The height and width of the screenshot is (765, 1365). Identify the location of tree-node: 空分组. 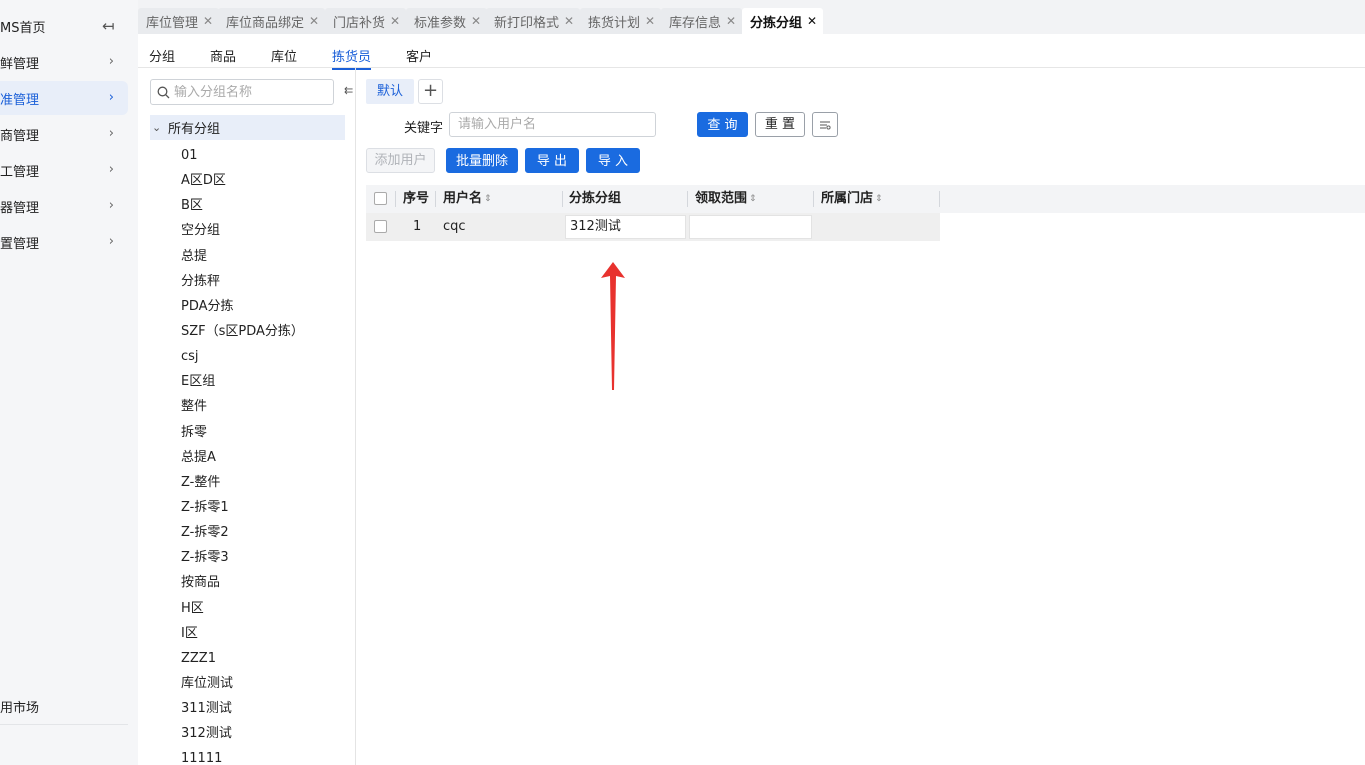
(242, 230).